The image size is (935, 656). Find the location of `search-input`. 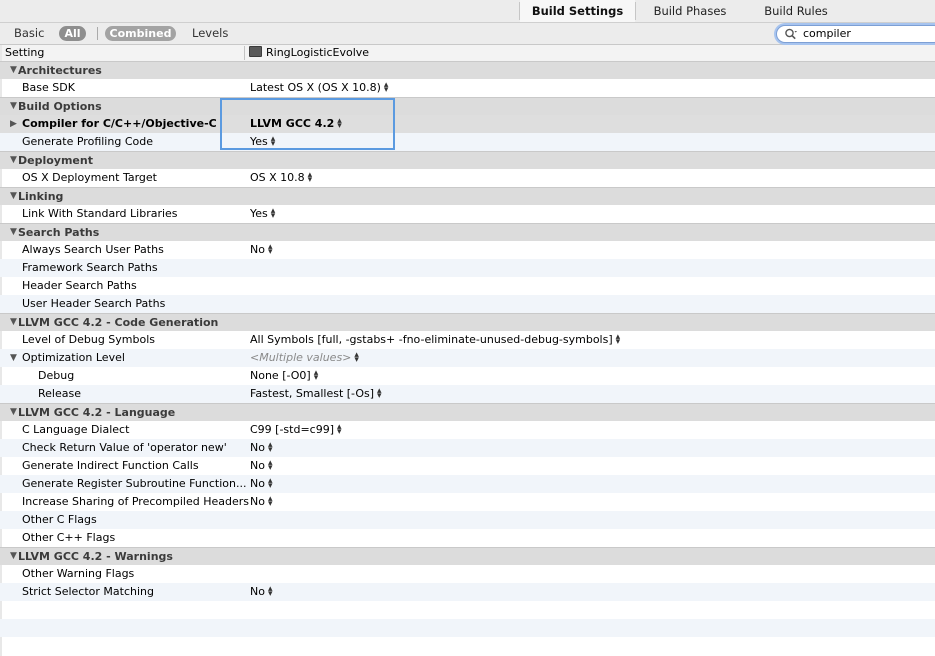

search-input is located at coordinates (869, 33).